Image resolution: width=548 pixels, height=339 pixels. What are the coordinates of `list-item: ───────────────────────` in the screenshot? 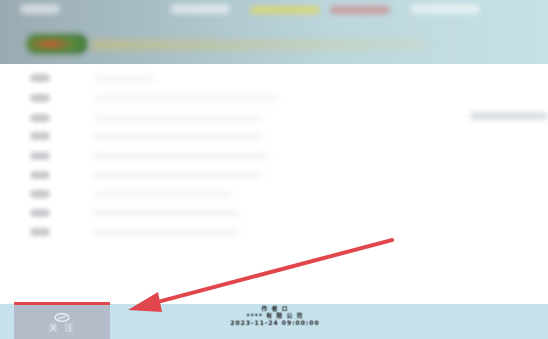 It's located at (149, 156).